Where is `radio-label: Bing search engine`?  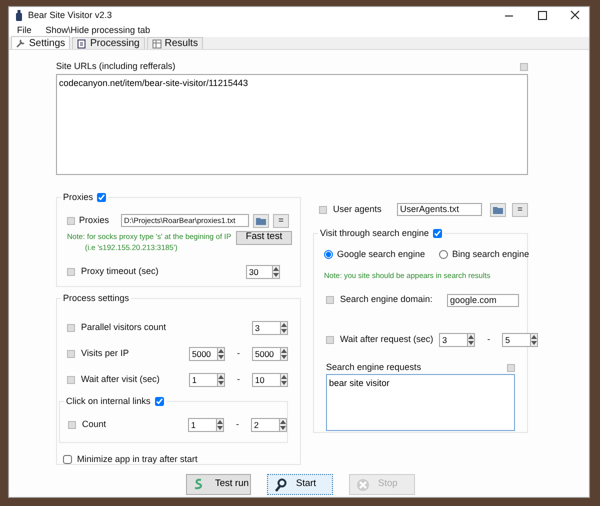 radio-label: Bing search engine is located at coordinates (491, 254).